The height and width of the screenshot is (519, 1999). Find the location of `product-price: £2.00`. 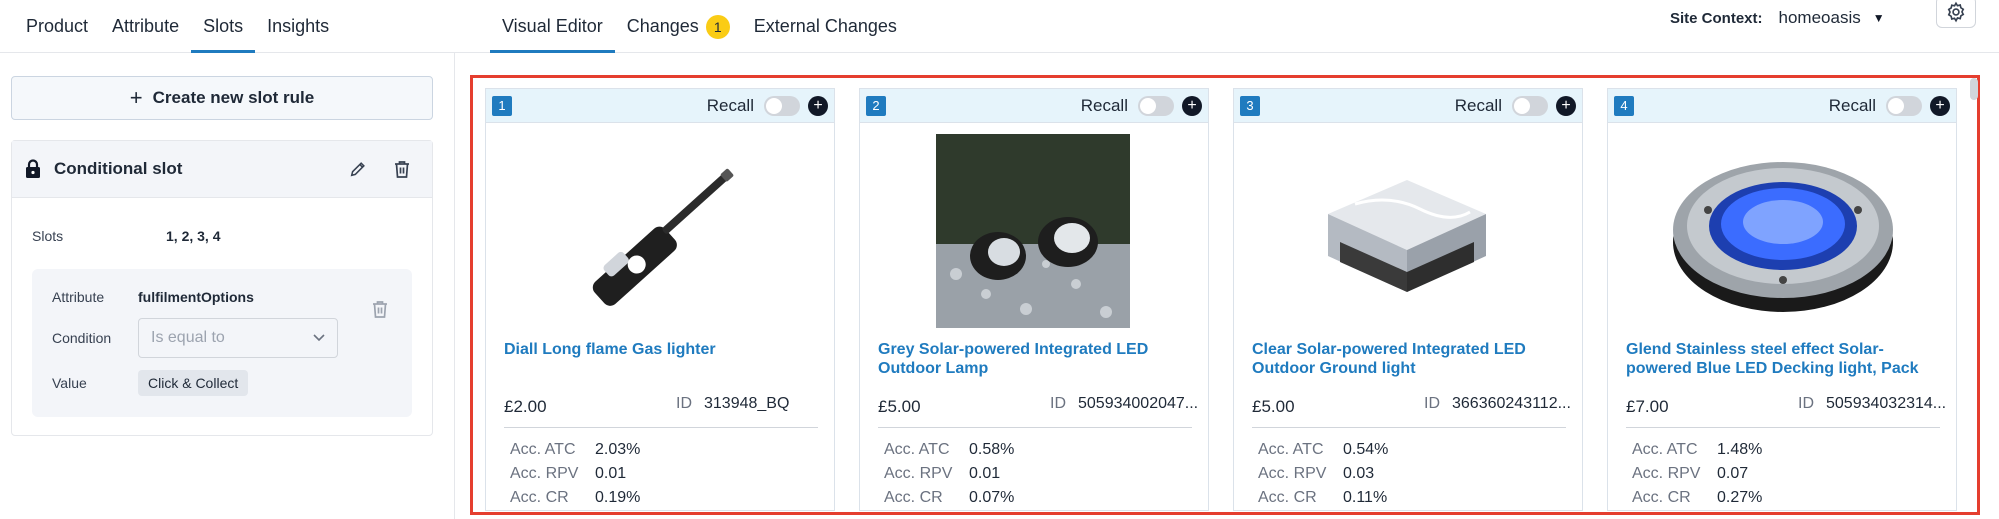

product-price: £2.00 is located at coordinates (525, 406).